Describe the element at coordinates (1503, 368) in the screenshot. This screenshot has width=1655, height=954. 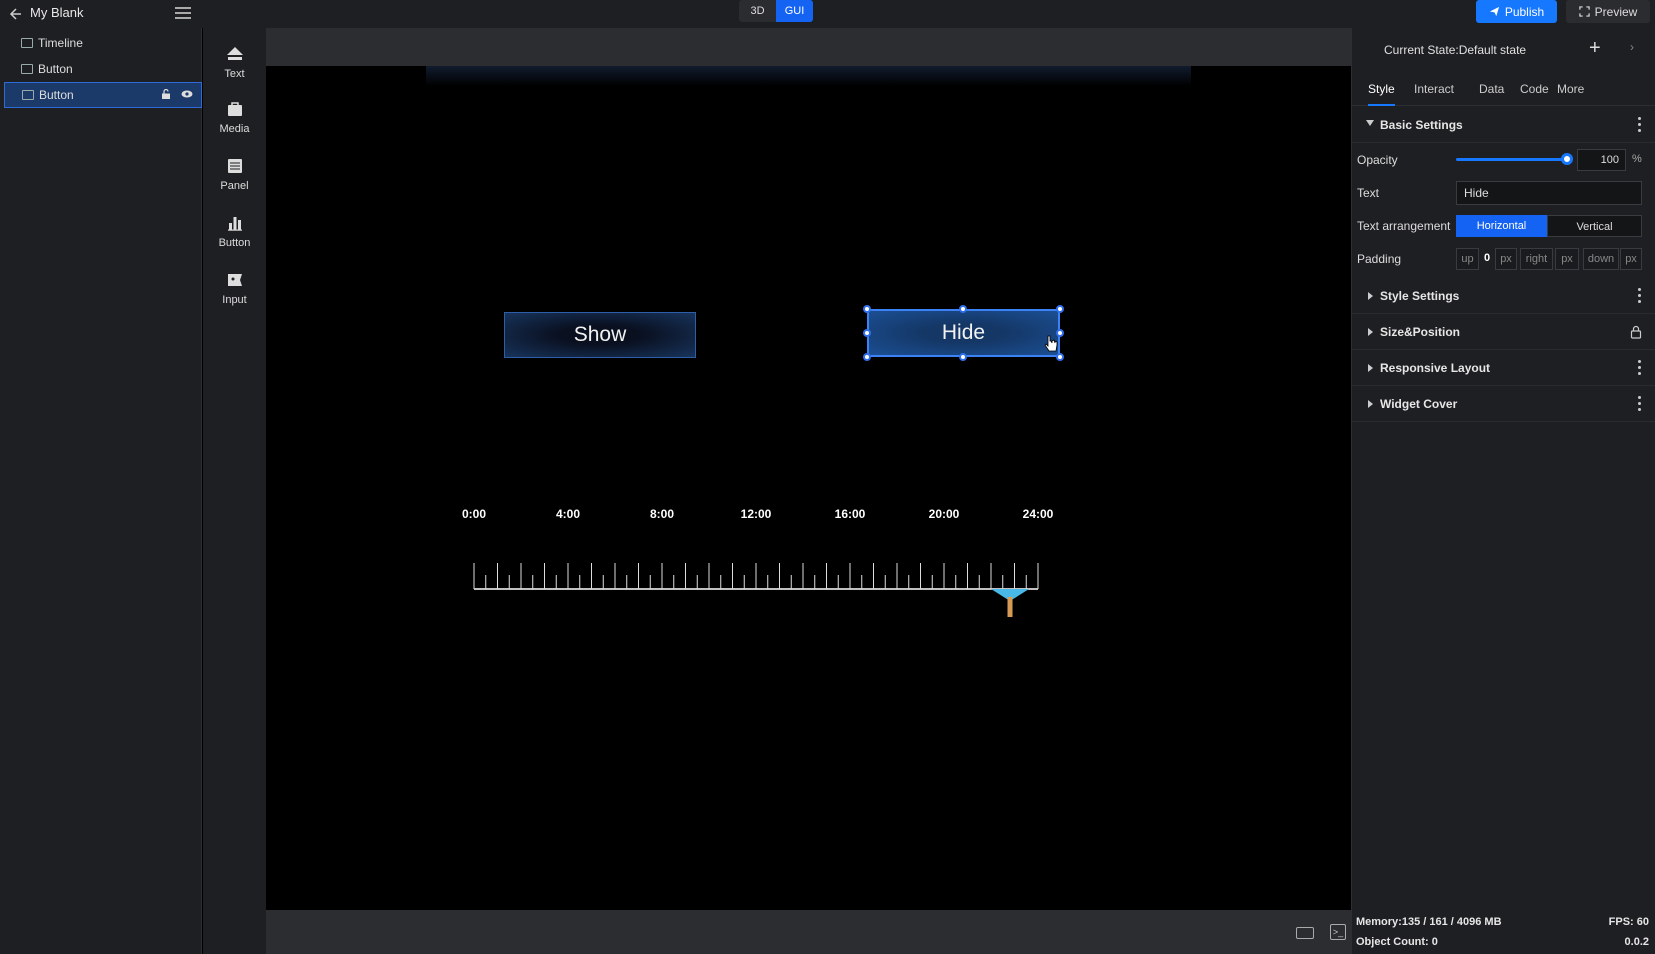
I see `section-responsive-layout: Responsive Layout` at that location.